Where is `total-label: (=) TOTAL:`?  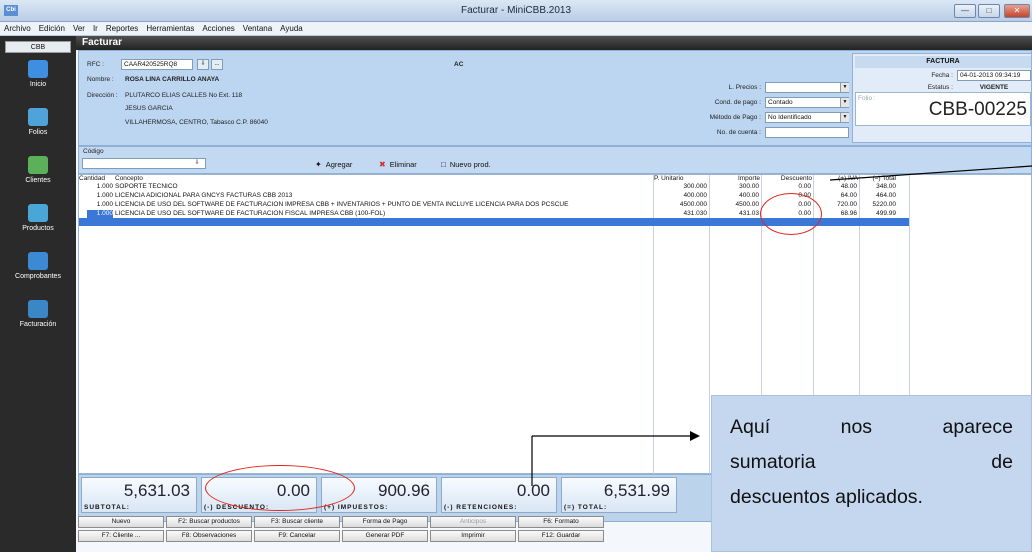 total-label: (=) TOTAL: is located at coordinates (586, 507).